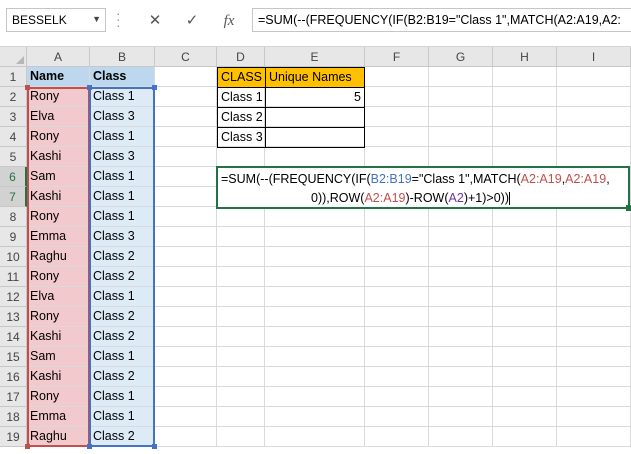  Describe the element at coordinates (13, 297) in the screenshot. I see `row-header: 12` at that location.